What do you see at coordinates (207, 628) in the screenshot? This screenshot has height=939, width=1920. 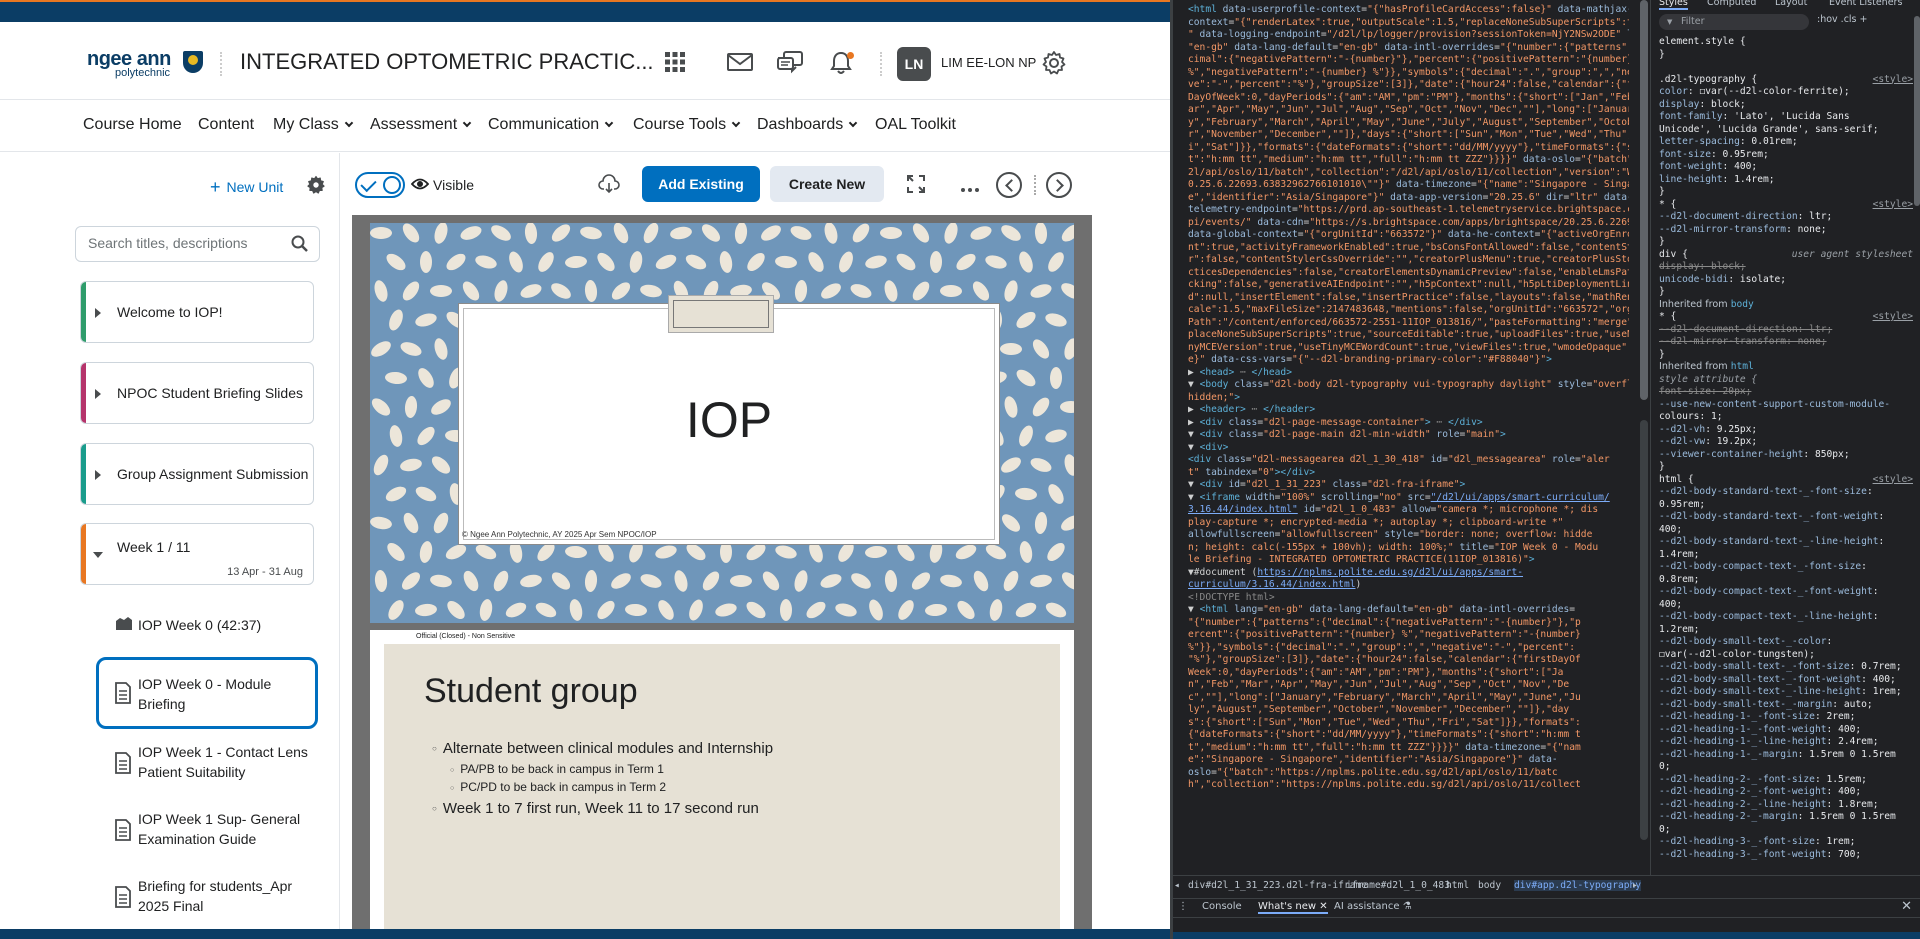 I see `topic-item-iop-week-0-video: IOP Week 0 (42:37)` at bounding box center [207, 628].